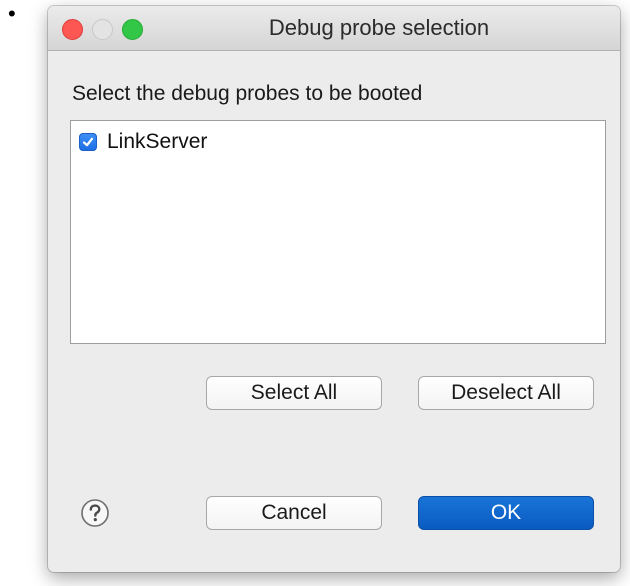 The width and height of the screenshot is (630, 586). Describe the element at coordinates (379, 27) in the screenshot. I see `window-title: Debug probe selection` at that location.